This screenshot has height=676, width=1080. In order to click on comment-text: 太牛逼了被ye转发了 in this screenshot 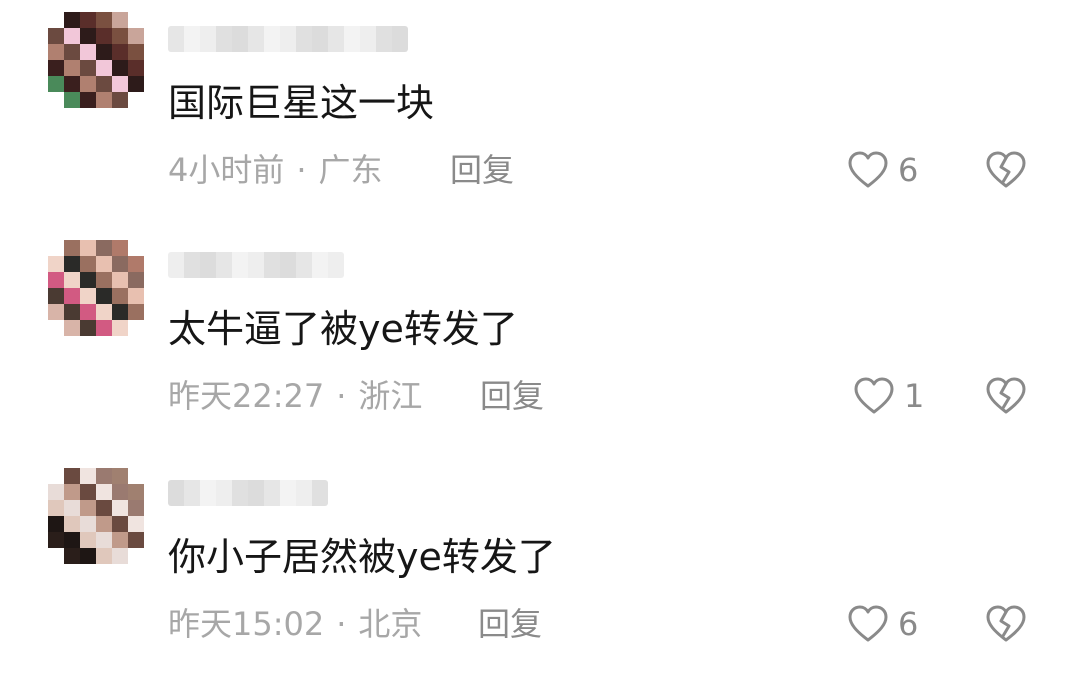, I will do `click(343, 329)`.